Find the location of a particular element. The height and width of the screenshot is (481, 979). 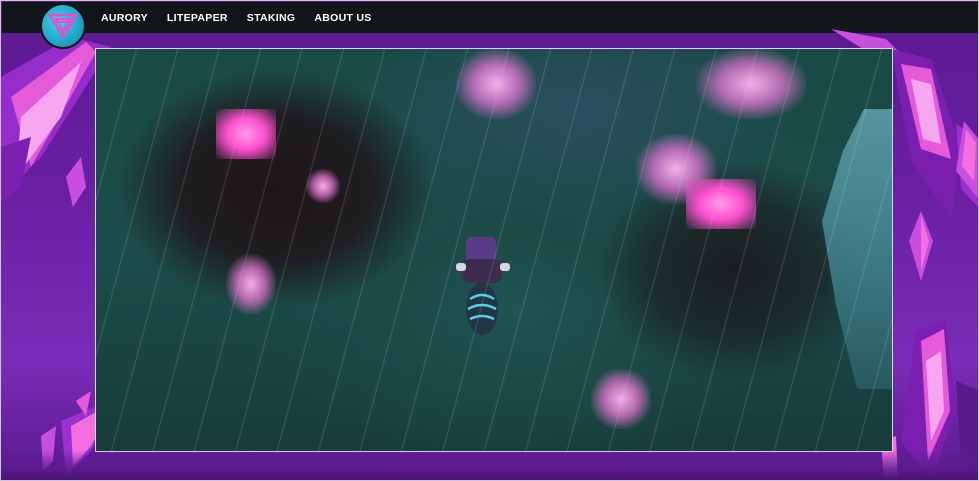

nav-links: AURORY LITEPAPER STAKING ABOUT US is located at coordinates (236, 17).